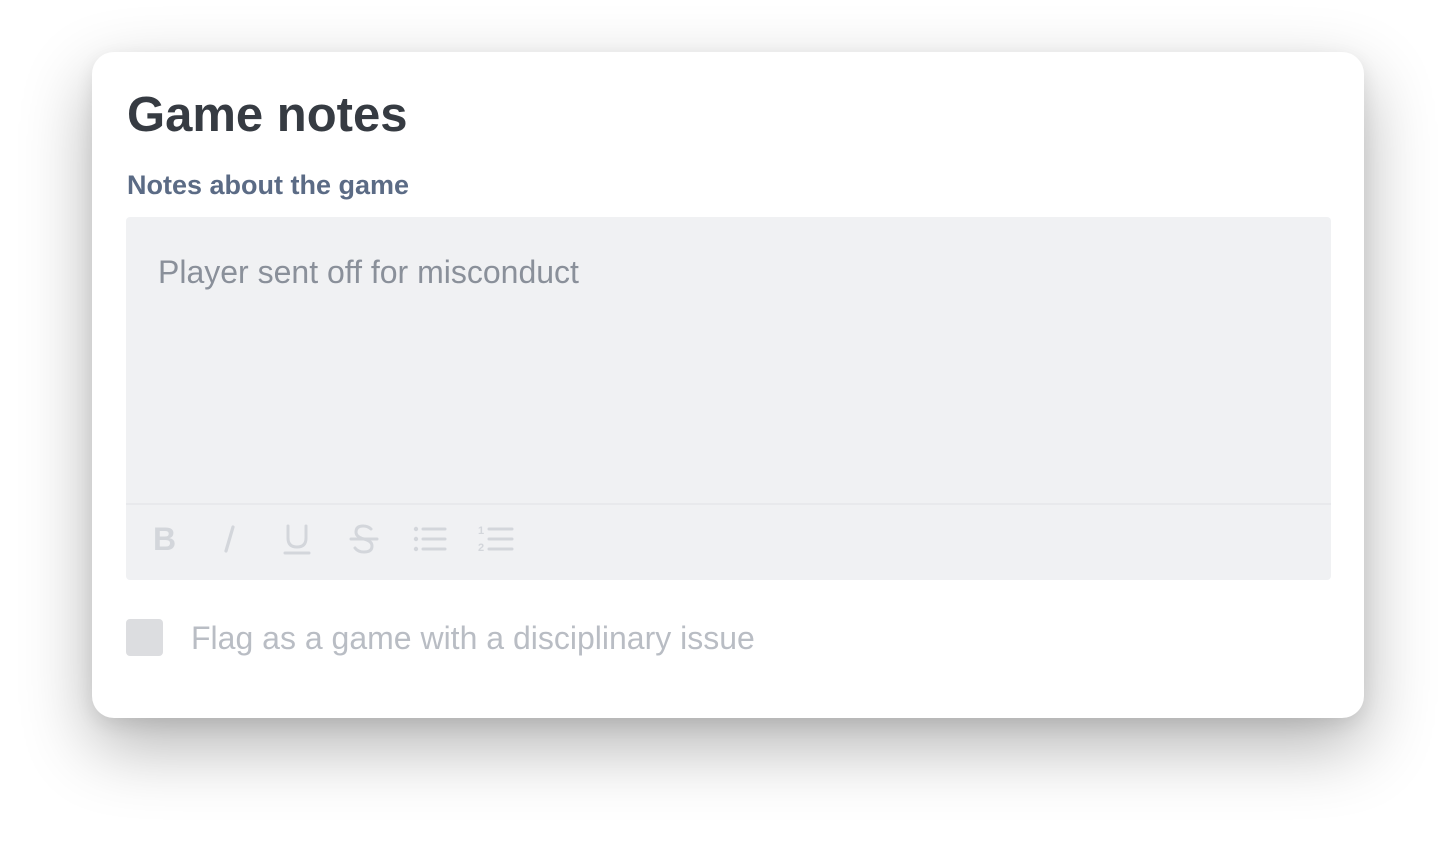 This screenshot has width=1456, height=851. Describe the element at coordinates (144, 637) in the screenshot. I see `disciplinary-flag-checkbox` at that location.